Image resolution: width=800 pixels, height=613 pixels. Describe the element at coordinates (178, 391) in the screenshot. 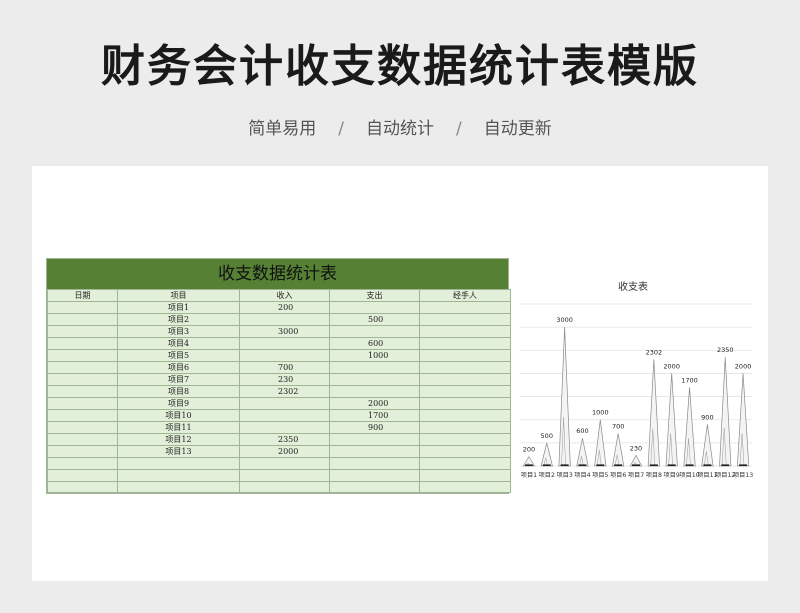

I see `cell-item: 项目8` at that location.